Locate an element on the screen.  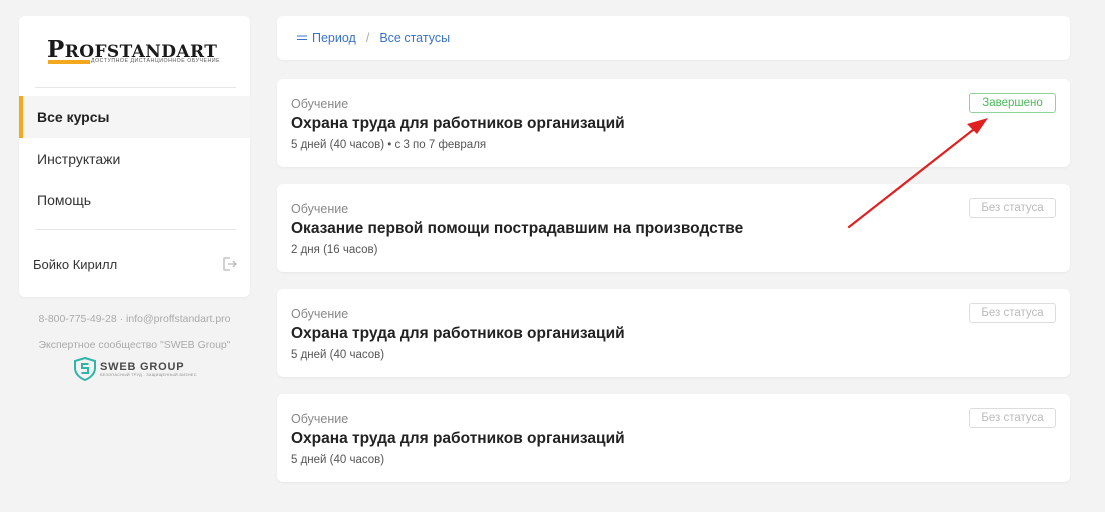
sidebar-divider-bottom is located at coordinates (135, 229).